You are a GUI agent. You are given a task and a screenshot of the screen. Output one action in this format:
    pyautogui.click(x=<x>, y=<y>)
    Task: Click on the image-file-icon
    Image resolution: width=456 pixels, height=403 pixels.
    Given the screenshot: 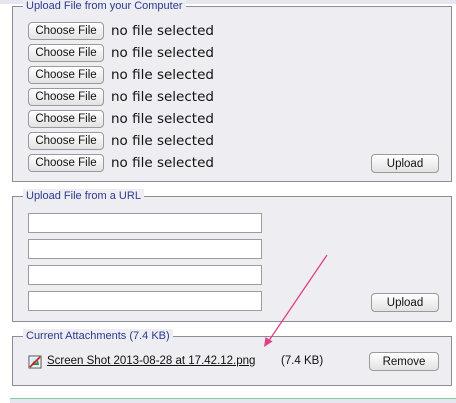 What is the action you would take?
    pyautogui.click(x=35, y=362)
    